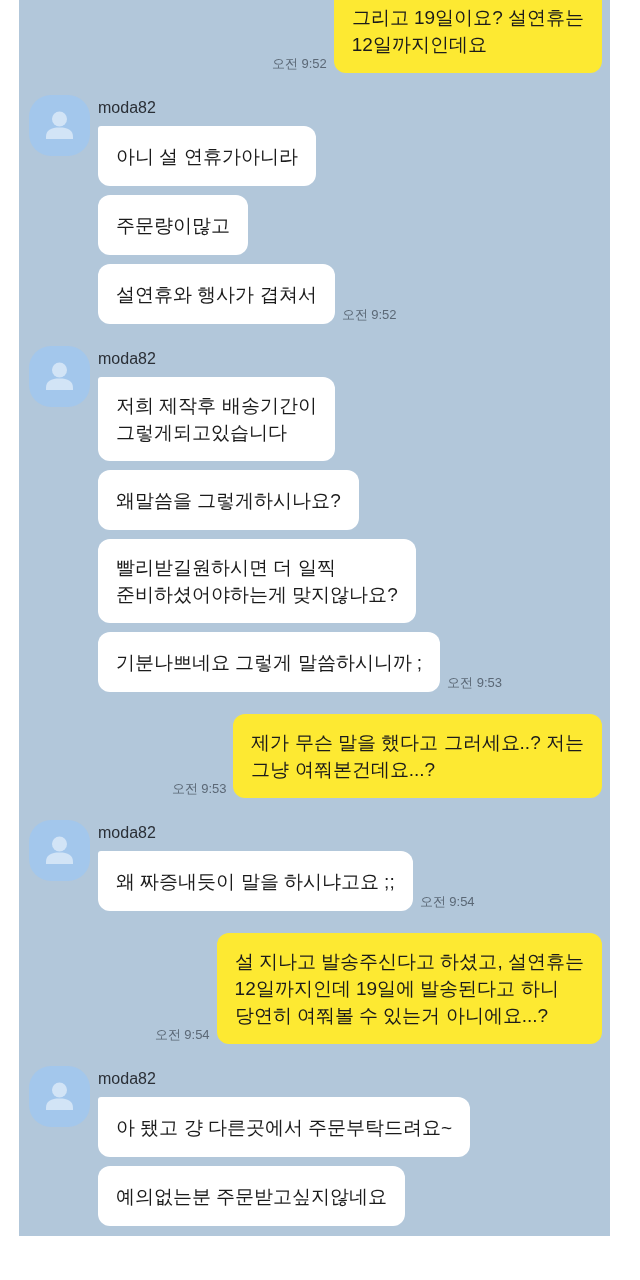 This screenshot has width=640, height=1280. I want to click on received-message-bubble: 아니 설 연휴가아니라, so click(207, 156).